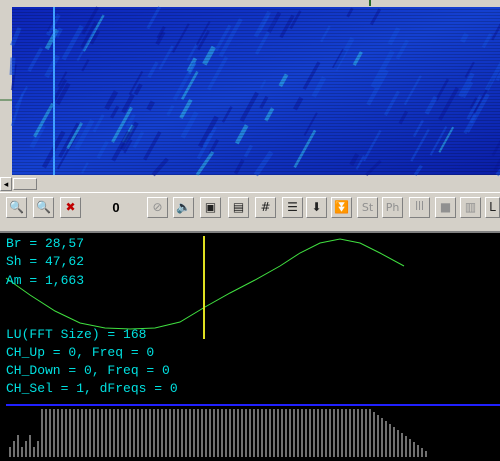  I want to click on double-arrow-down-button: ⏬, so click(341, 207).